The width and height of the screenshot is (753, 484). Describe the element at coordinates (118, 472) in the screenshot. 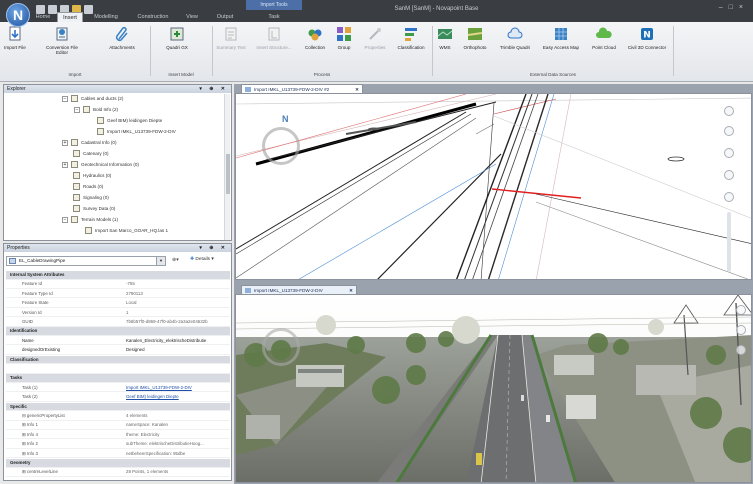

I see `property-row: ⊞ centreLevelLine 28 Points, 1 elements` at that location.